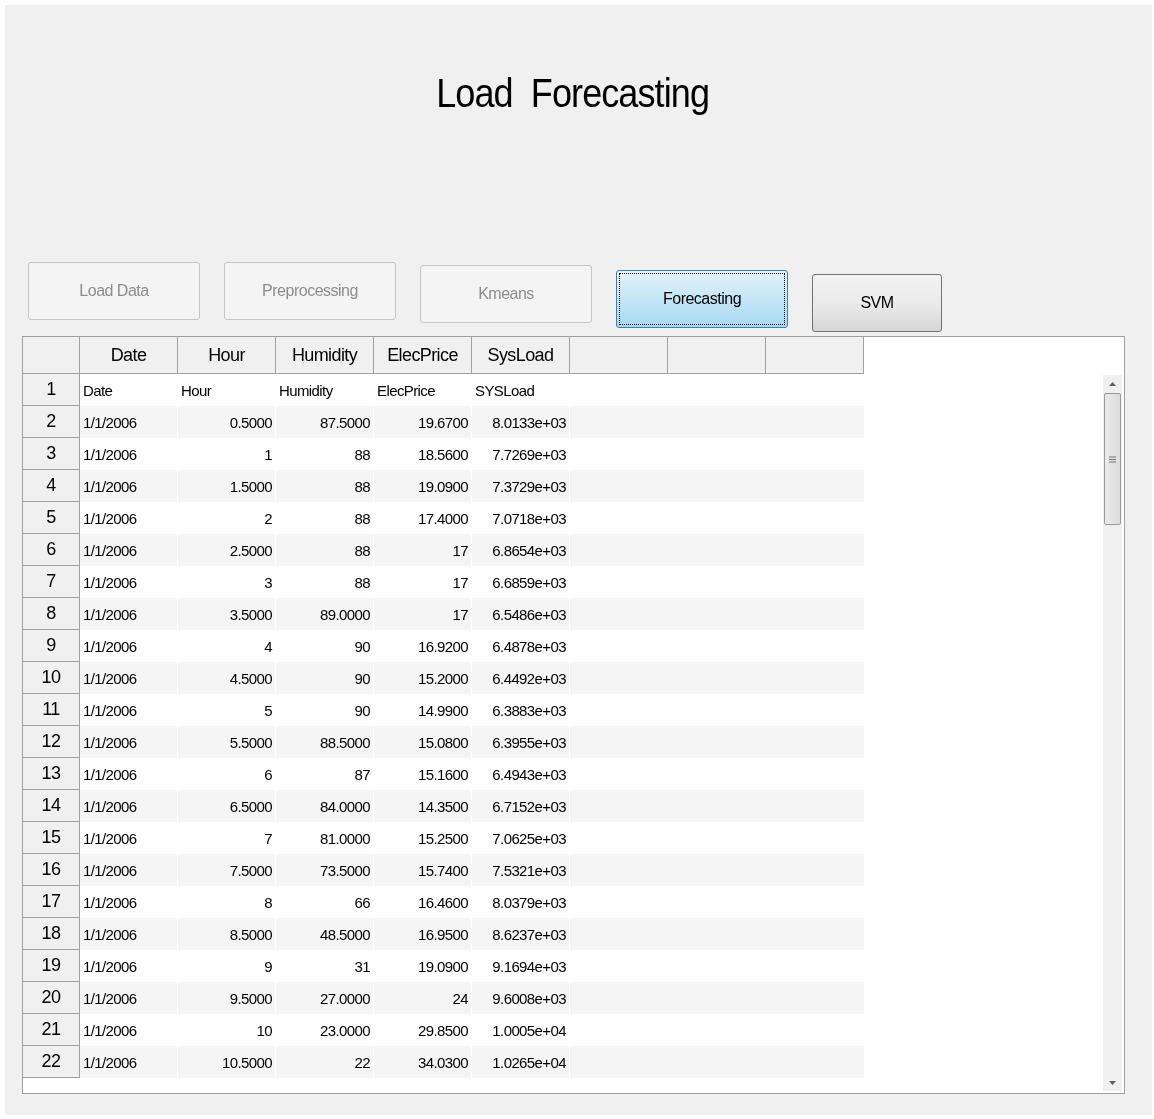 Image resolution: width=1154 pixels, height=1119 pixels. I want to click on row-header: 2, so click(51, 422).